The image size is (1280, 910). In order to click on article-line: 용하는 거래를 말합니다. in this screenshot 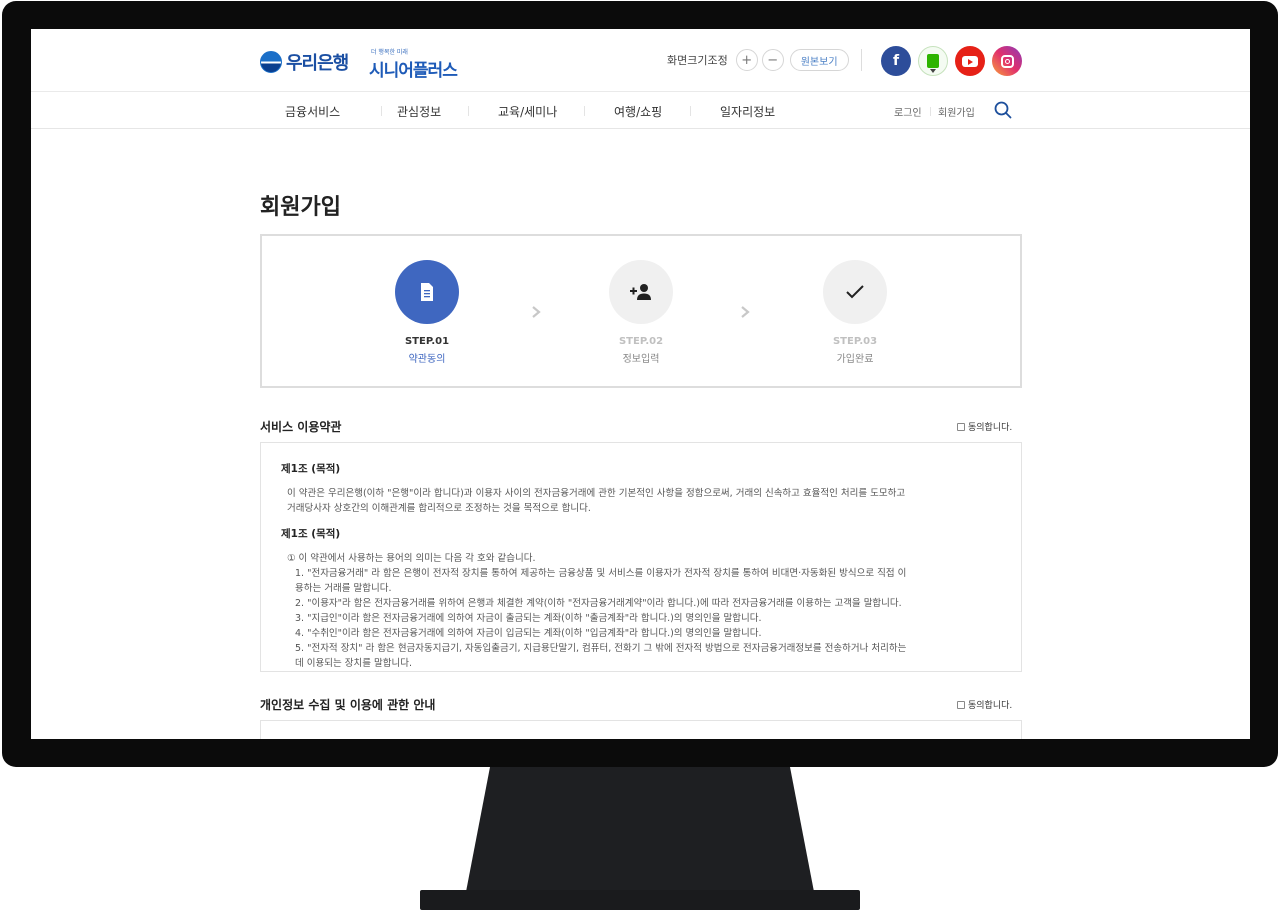, I will do `click(343, 588)`.